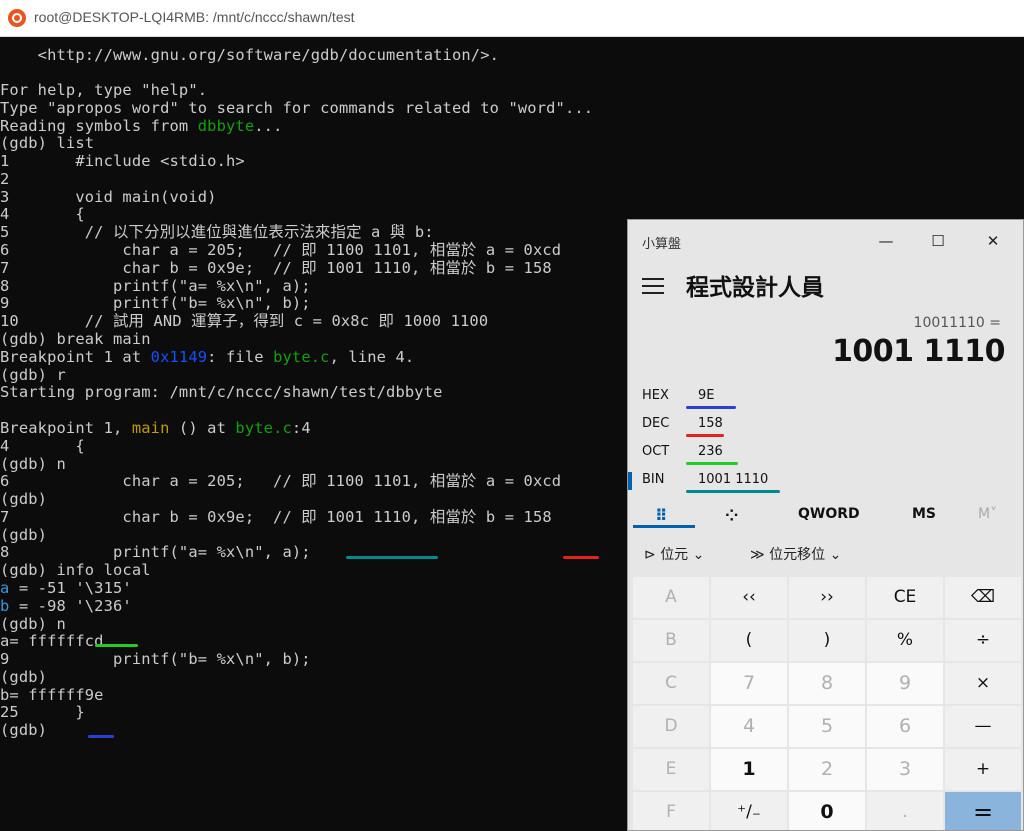 The width and height of the screenshot is (1024, 831). Describe the element at coordinates (938, 241) in the screenshot. I see `maximize-button: ☐` at that location.